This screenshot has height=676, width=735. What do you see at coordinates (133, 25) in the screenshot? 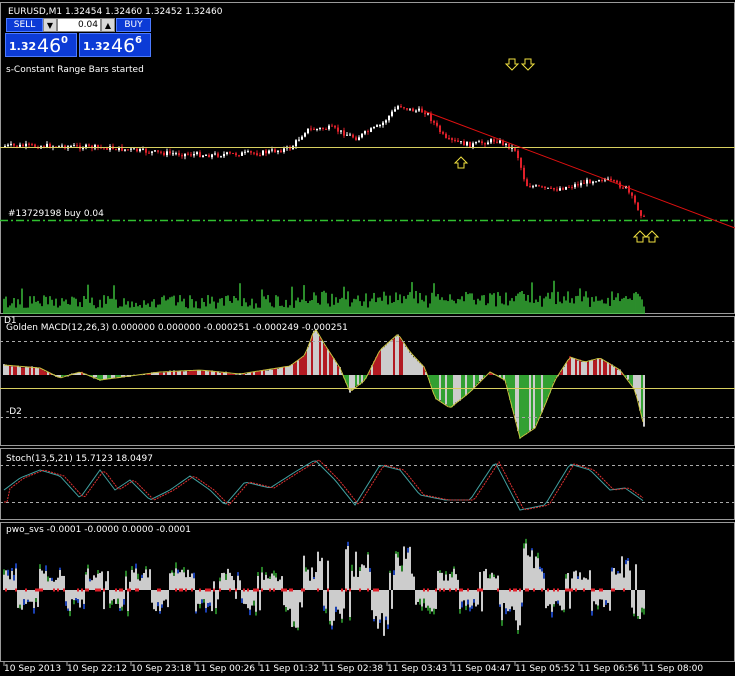
I see `buy-button: BUY` at bounding box center [133, 25].